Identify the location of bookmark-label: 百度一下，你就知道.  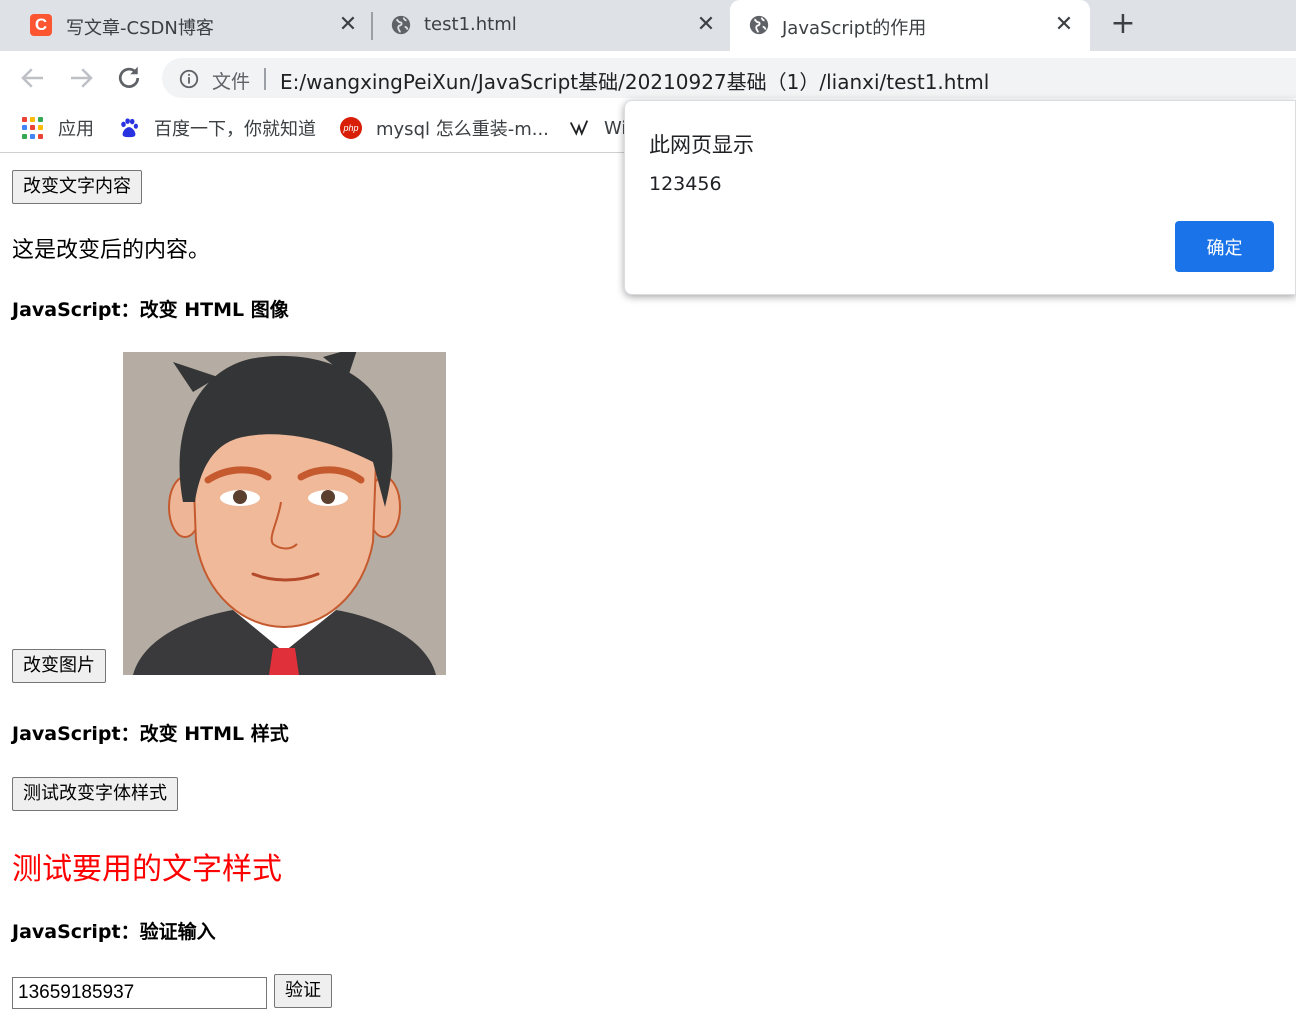
(235, 129).